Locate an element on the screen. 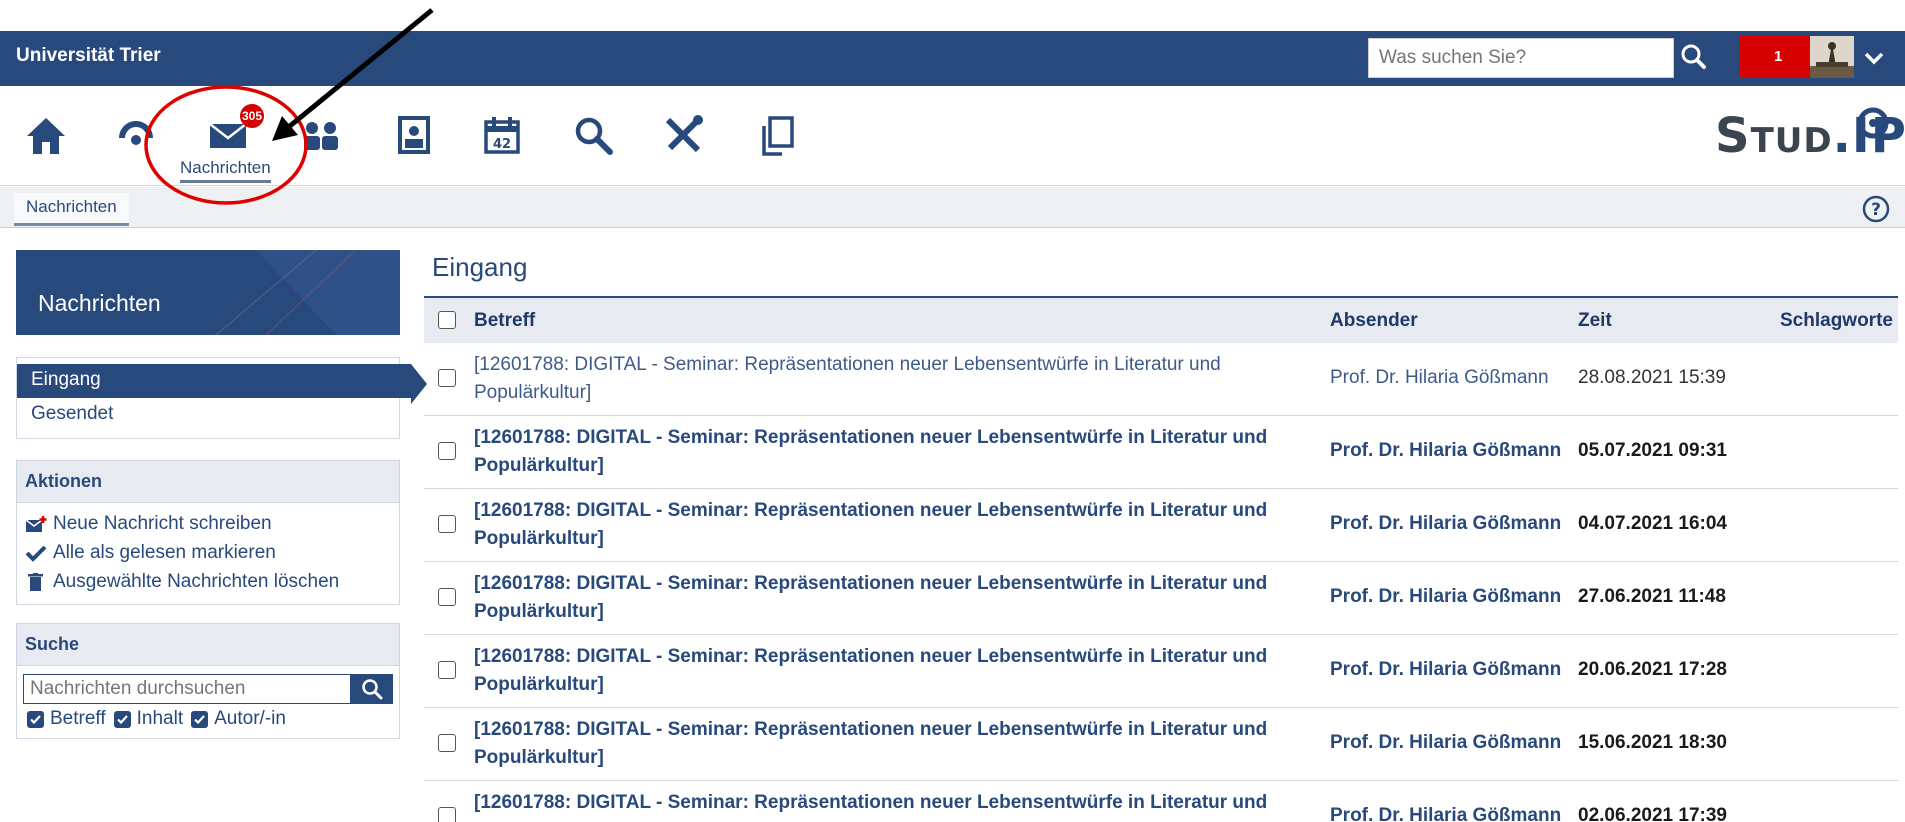 Image resolution: width=1905 pixels, height=822 pixels. search-title: Suche is located at coordinates (208, 645).